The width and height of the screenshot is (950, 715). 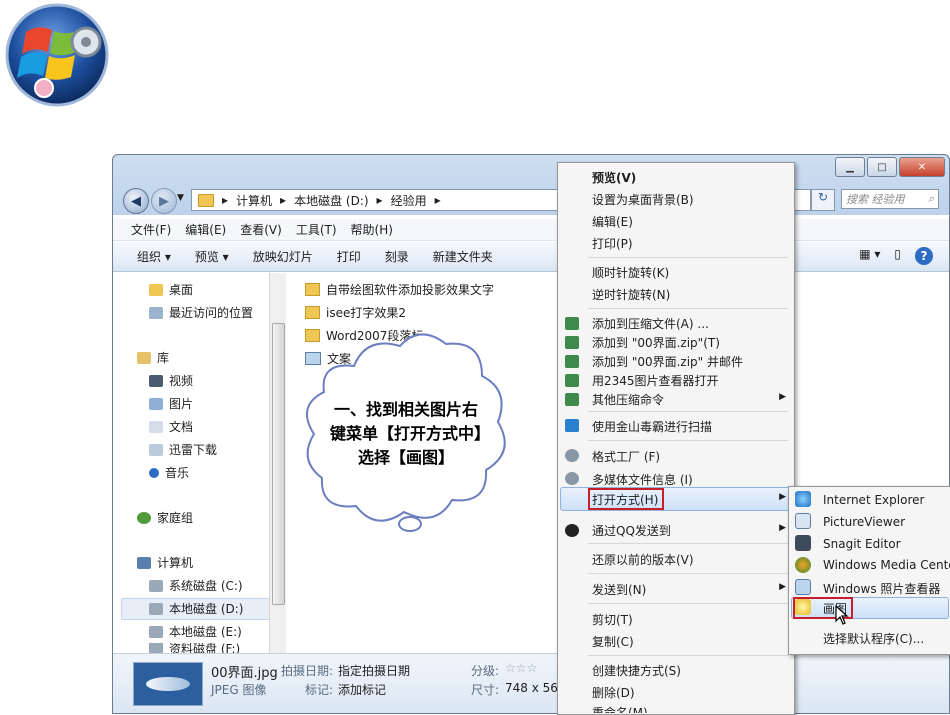 What do you see at coordinates (850, 167) in the screenshot?
I see `minimize-button: ▁` at bounding box center [850, 167].